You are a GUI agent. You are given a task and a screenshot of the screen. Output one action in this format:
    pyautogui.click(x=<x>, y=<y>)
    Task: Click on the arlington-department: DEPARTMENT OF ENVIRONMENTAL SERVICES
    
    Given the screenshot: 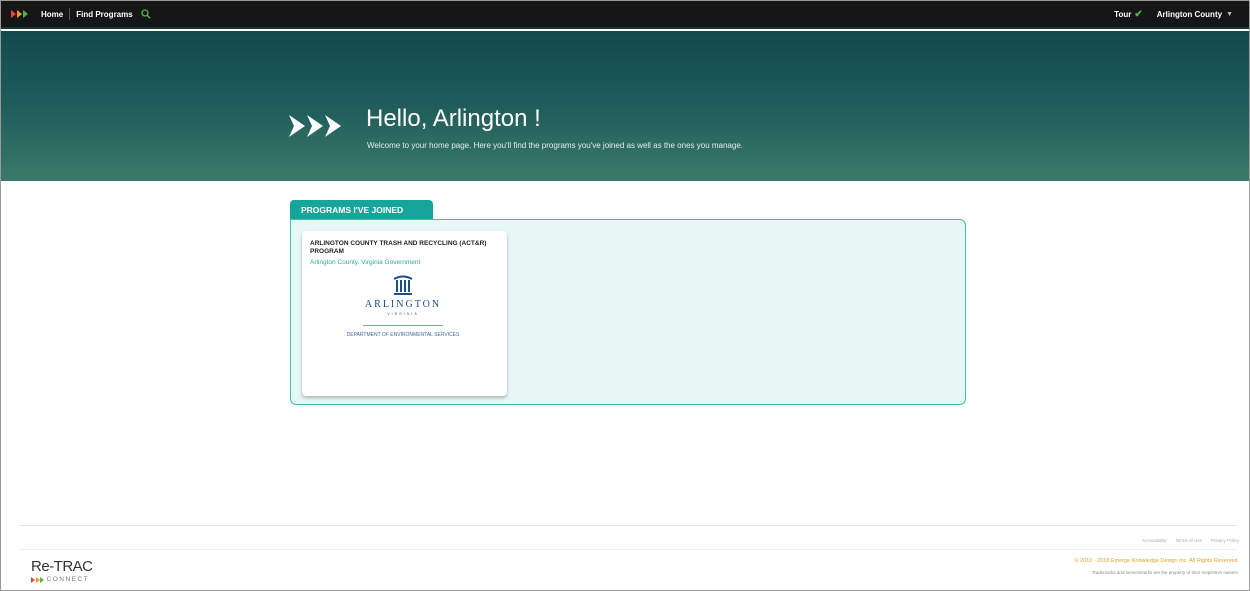 What is the action you would take?
    pyautogui.click(x=403, y=335)
    